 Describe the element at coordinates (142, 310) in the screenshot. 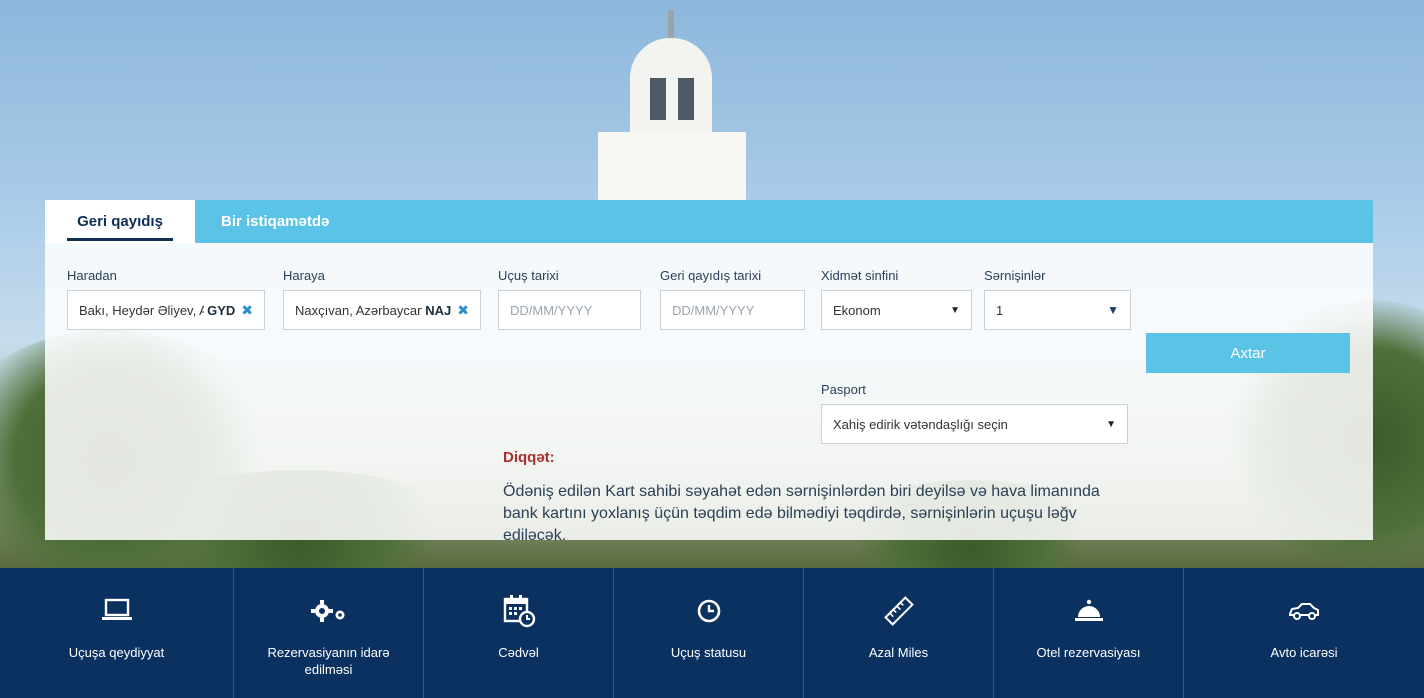

I see `origin-value: Bakı, Heydər Əliyev, A` at that location.